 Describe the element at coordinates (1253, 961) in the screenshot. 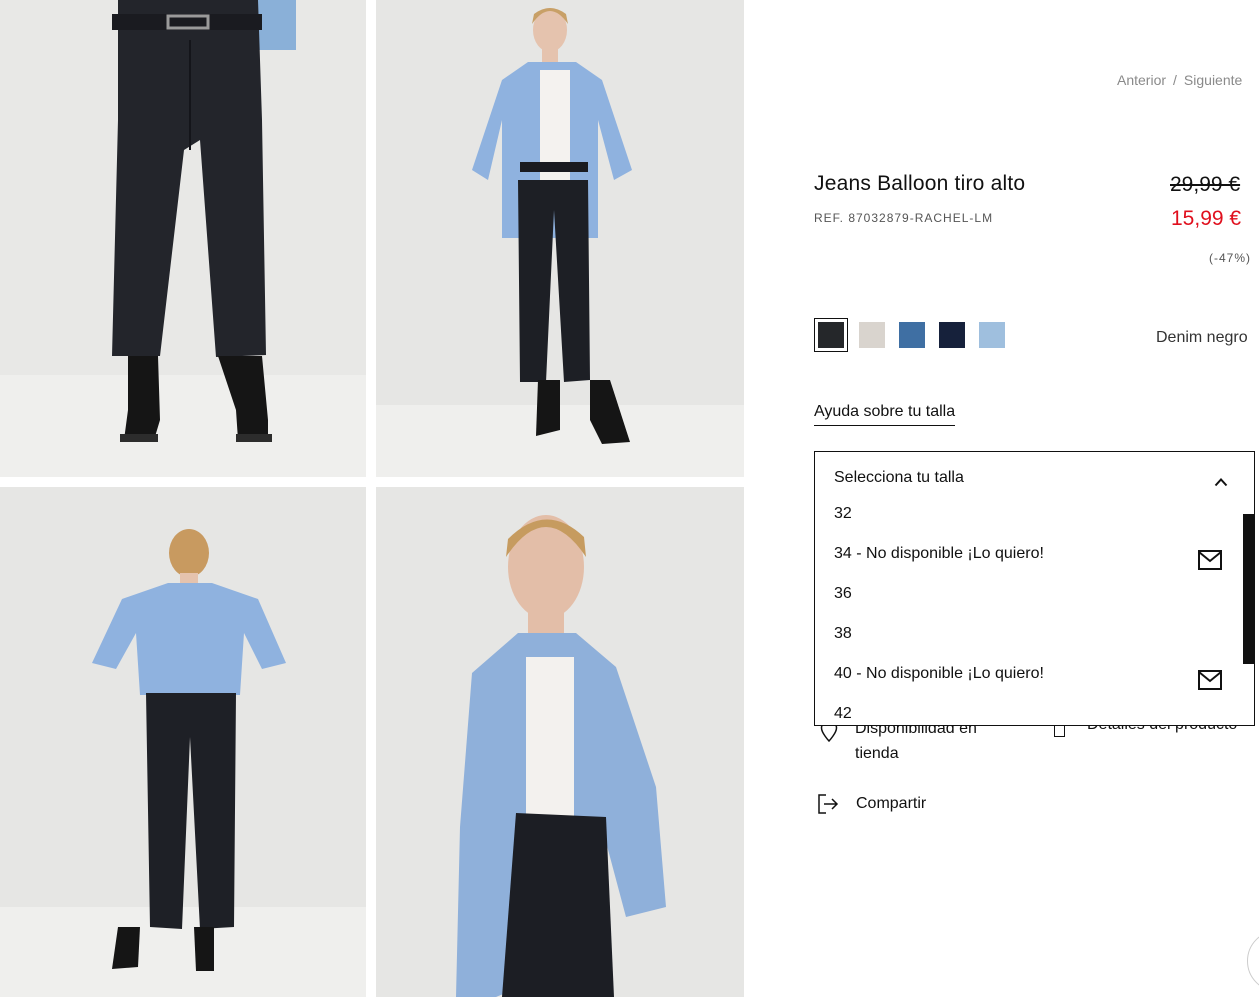

I see `chat-button` at that location.